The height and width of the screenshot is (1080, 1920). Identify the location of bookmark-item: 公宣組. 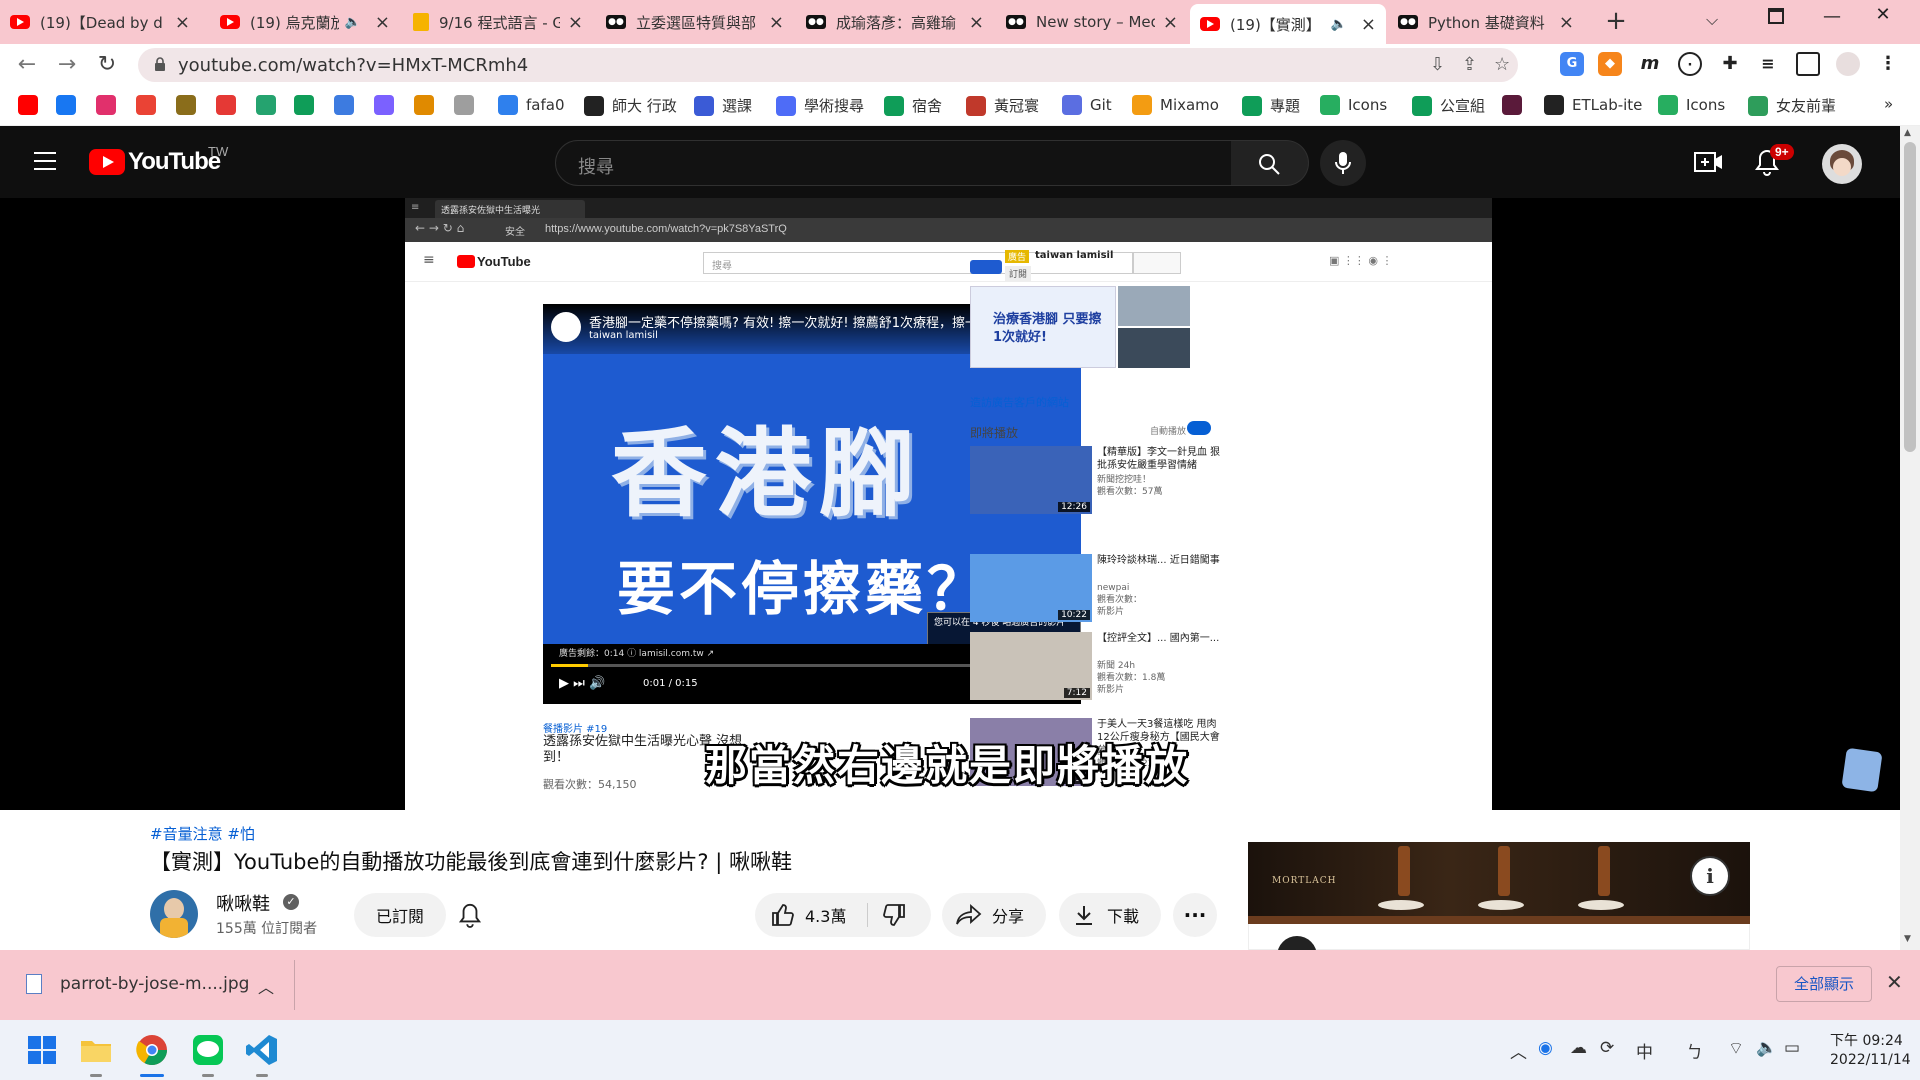
(1448, 105).